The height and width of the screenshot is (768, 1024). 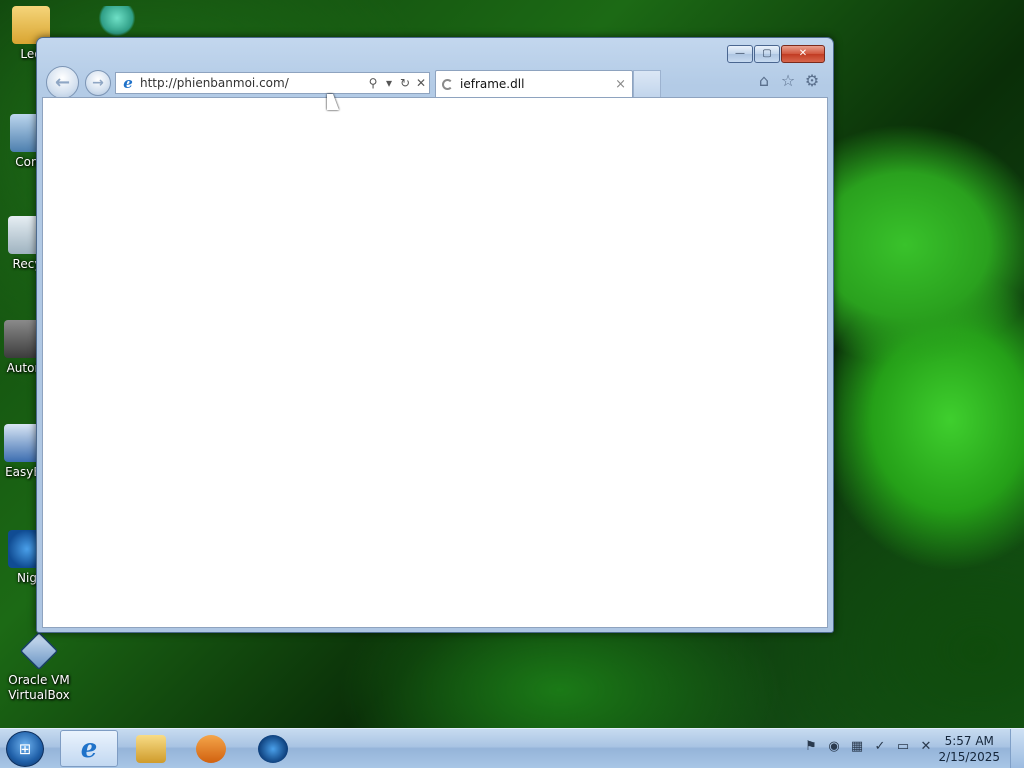 I want to click on mouse-cursor-icon, so click(x=333, y=102).